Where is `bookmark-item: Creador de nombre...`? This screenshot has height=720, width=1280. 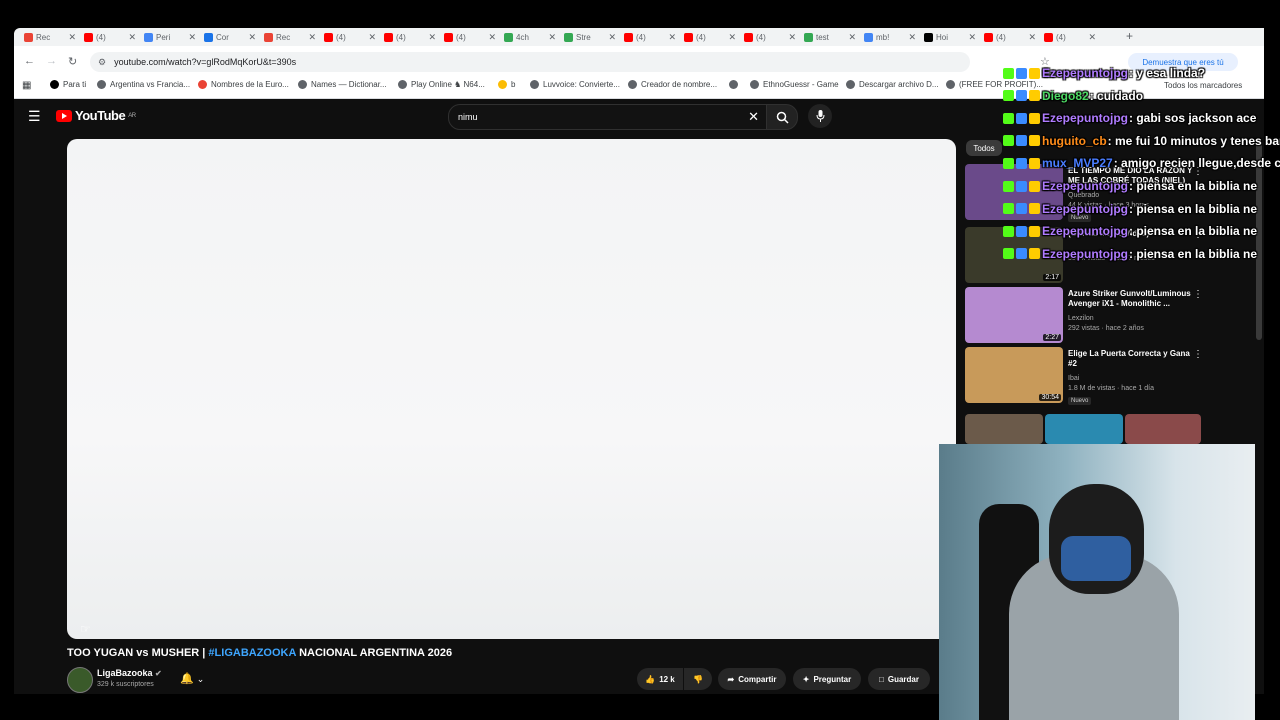
bookmark-item: Creador de nombre... is located at coordinates (672, 84).